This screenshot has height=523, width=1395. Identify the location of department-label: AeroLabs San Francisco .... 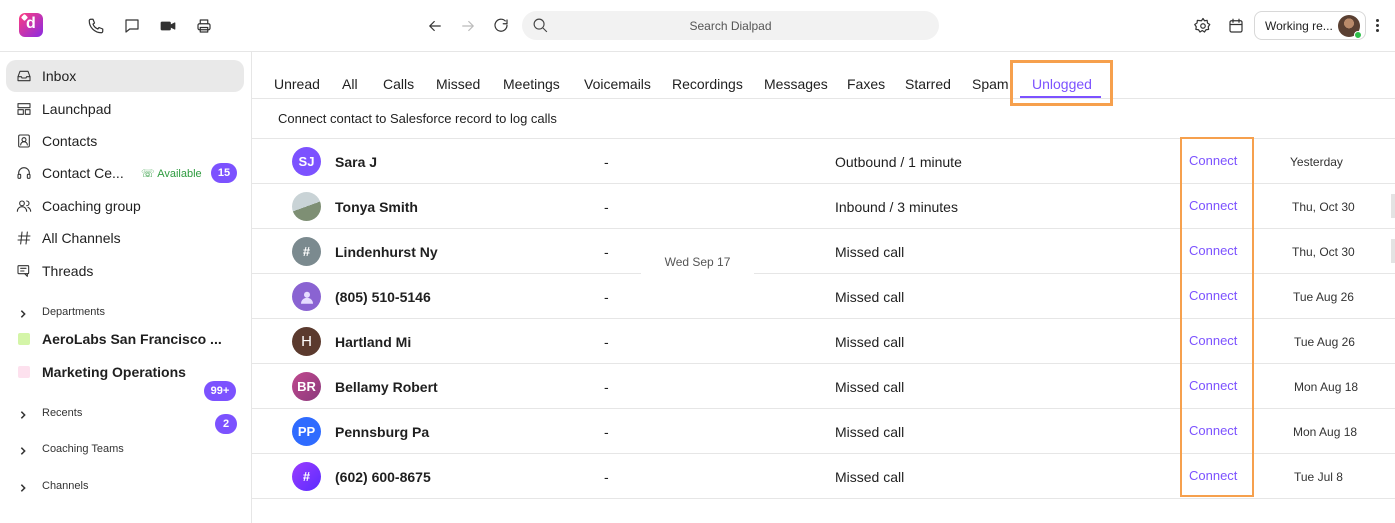
(132, 339).